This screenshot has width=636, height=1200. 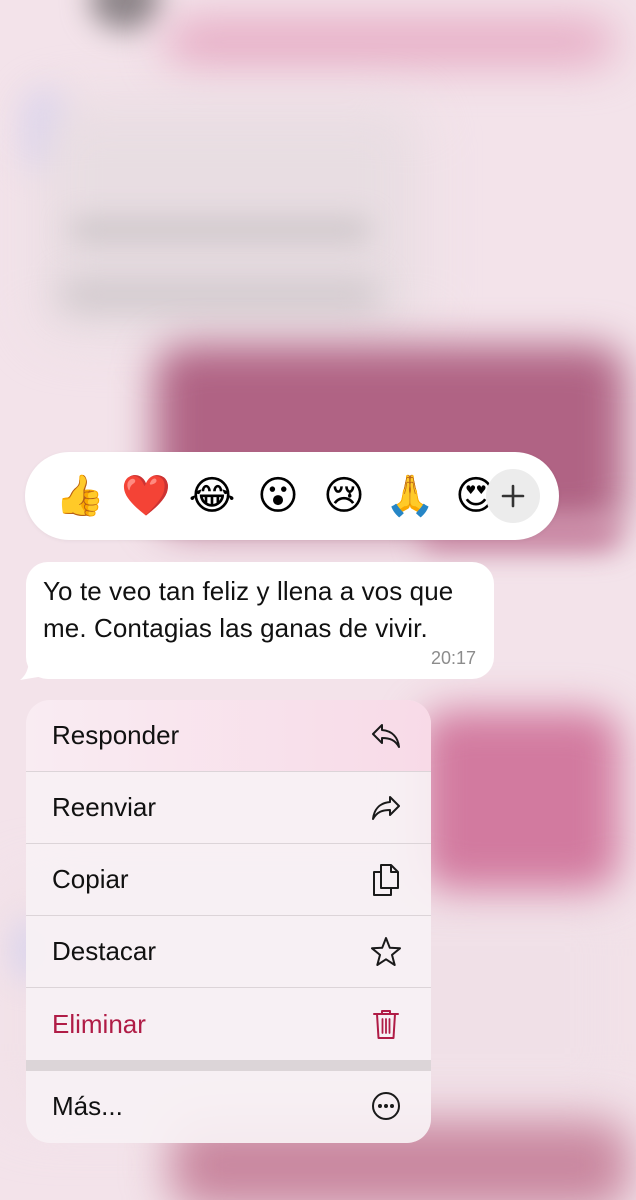 I want to click on message-timestamp: 20:17, so click(x=453, y=658).